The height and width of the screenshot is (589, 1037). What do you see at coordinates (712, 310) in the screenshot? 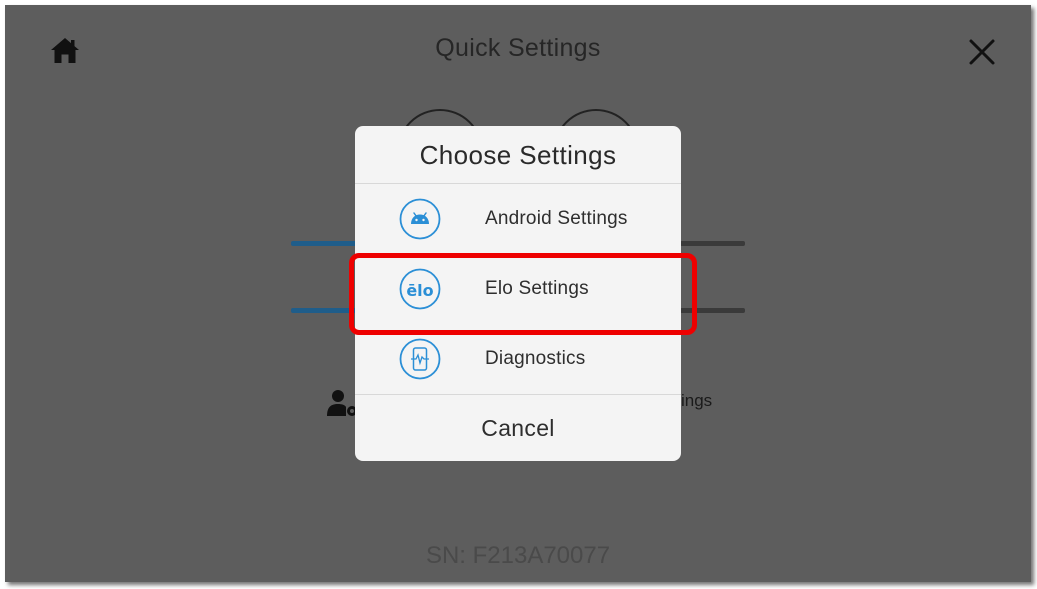
I see `volume-slider-track` at bounding box center [712, 310].